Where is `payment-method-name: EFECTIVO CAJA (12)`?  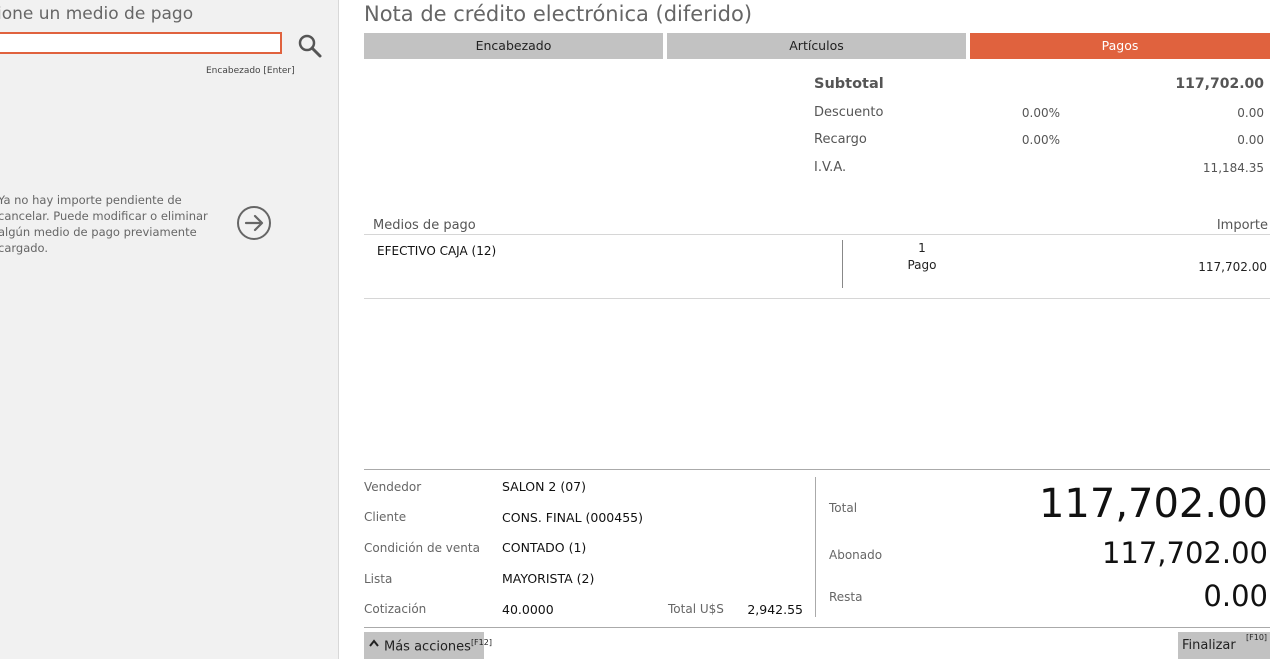 payment-method-name: EFECTIVO CAJA (12) is located at coordinates (437, 251).